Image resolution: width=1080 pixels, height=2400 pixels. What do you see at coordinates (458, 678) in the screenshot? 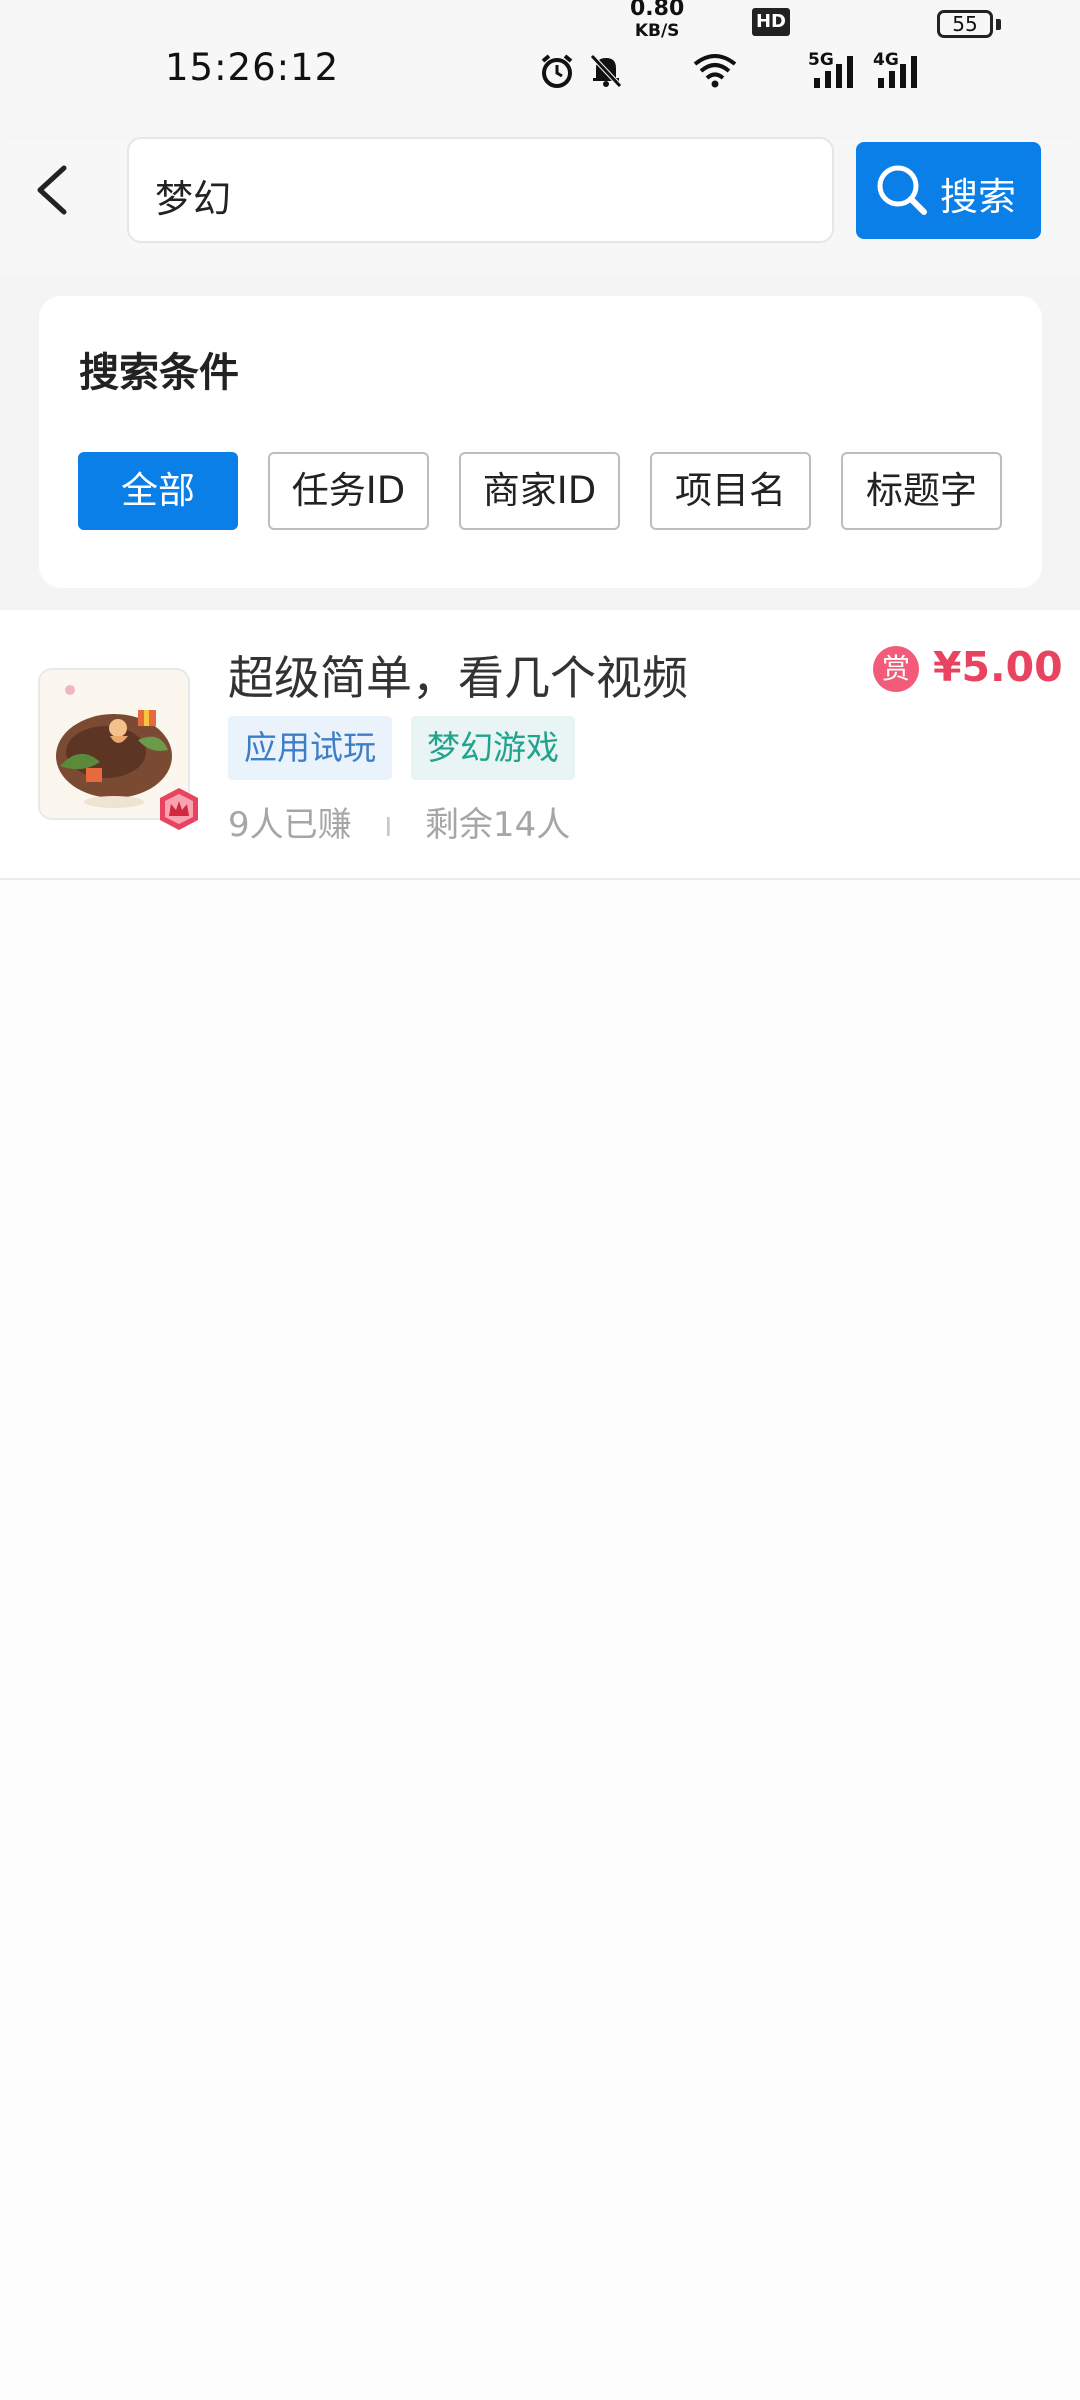
I see `task-title: 超级简单，看几个视频` at bounding box center [458, 678].